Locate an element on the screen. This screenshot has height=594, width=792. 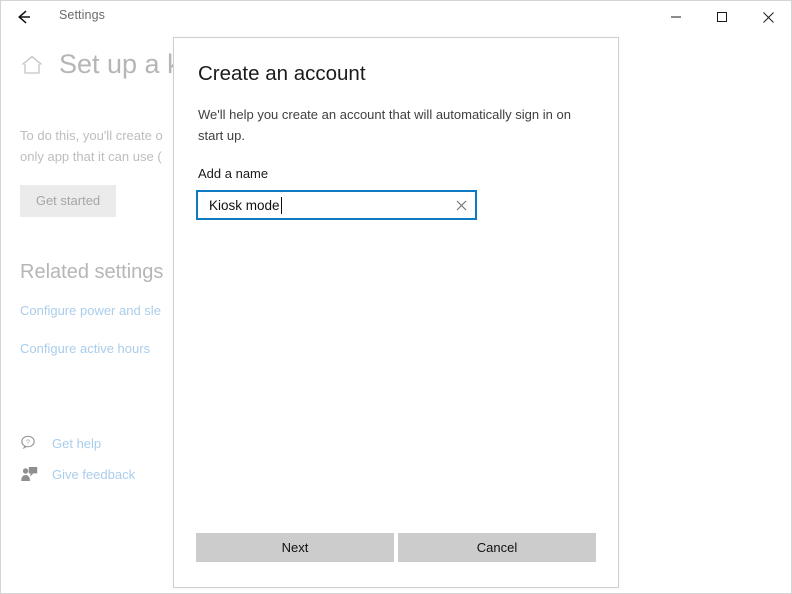
home-icon is located at coordinates (32, 65).